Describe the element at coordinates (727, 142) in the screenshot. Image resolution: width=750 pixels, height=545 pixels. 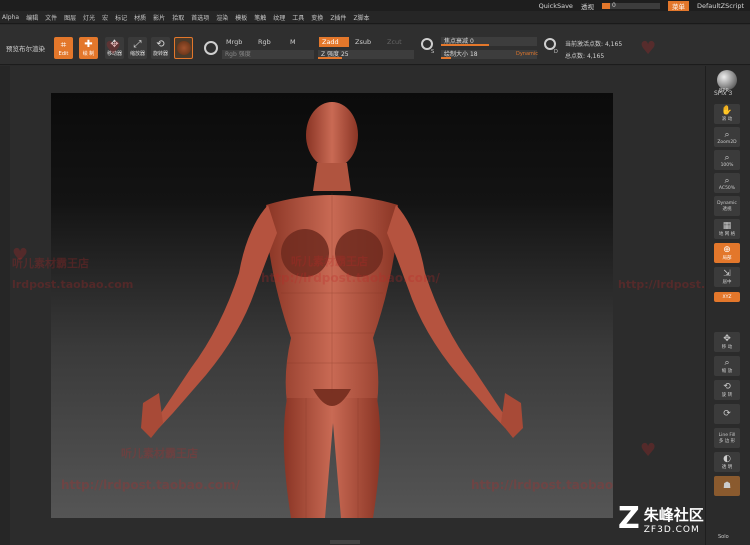
I see `zoom2d-label: Zoom2D` at that location.